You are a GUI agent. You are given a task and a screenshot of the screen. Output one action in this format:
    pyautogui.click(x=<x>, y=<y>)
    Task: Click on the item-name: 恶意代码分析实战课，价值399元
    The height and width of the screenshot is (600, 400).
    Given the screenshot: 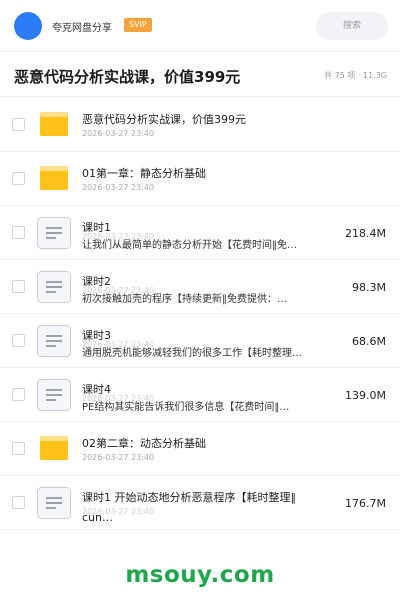 What is the action you would take?
    pyautogui.click(x=164, y=119)
    